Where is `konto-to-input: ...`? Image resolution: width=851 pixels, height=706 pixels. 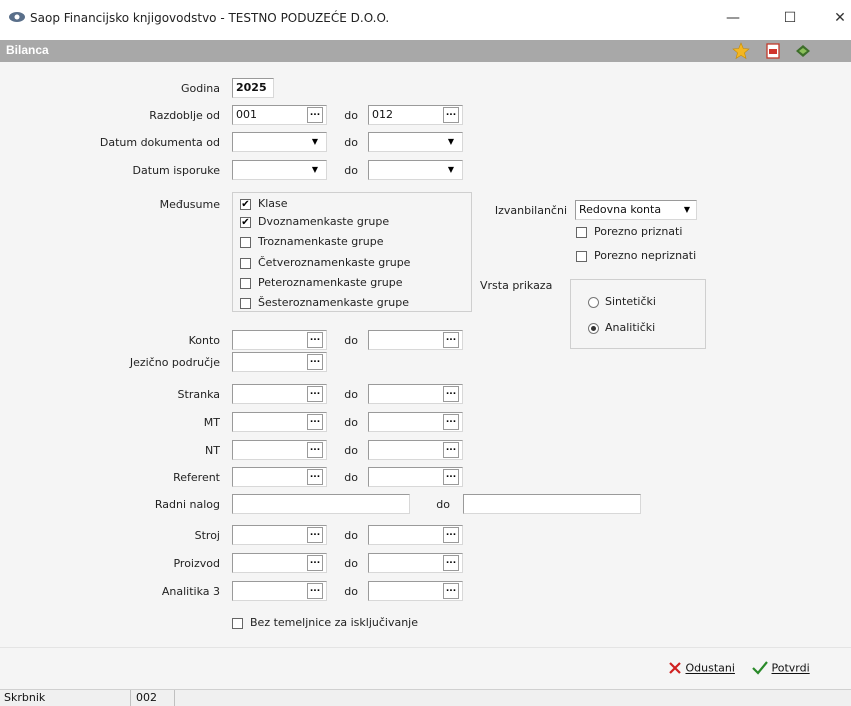 konto-to-input: ... is located at coordinates (415, 340).